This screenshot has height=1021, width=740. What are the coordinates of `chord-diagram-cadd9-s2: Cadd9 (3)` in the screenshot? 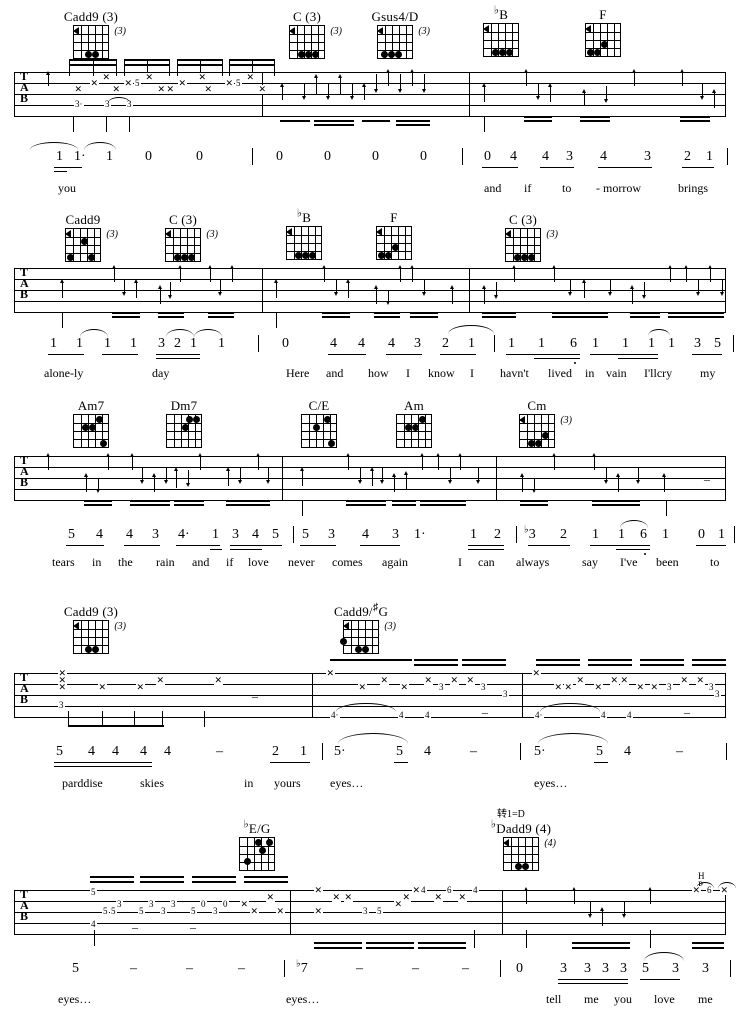 It's located at (83, 240).